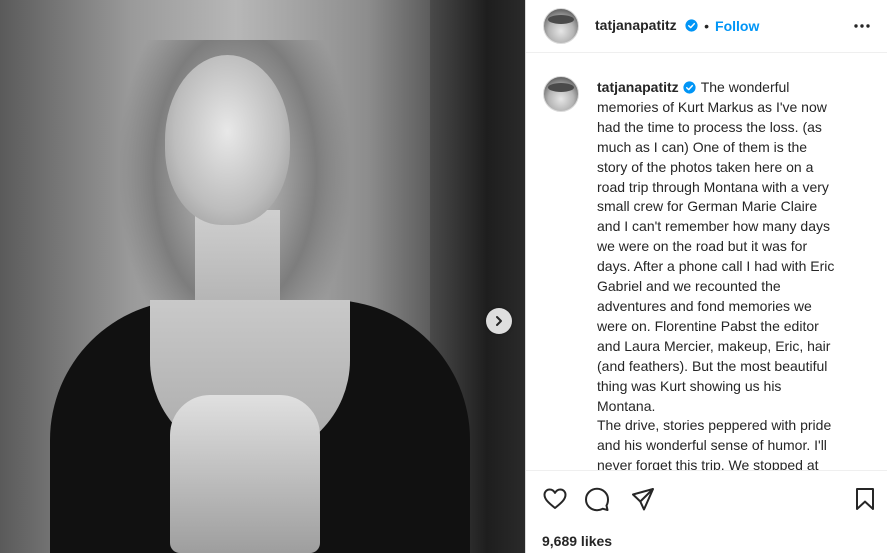 This screenshot has width=887, height=553. Describe the element at coordinates (702, 246) in the screenshot. I see `caption-line: we were on the road but it was for` at that location.